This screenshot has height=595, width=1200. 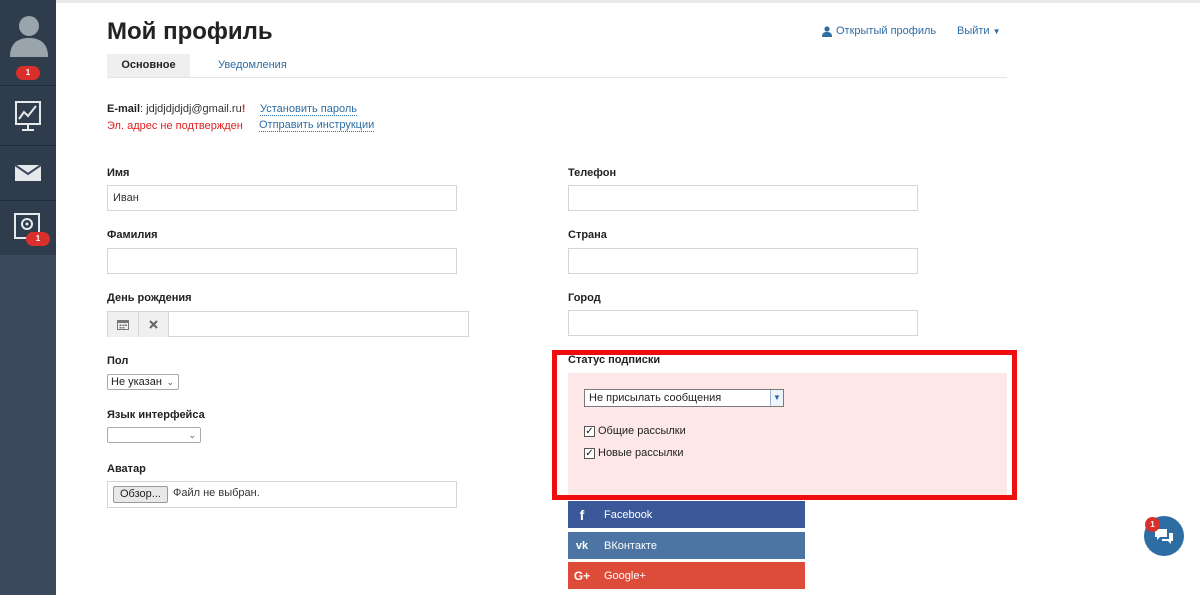 I want to click on mail-icon, so click(x=28, y=172).